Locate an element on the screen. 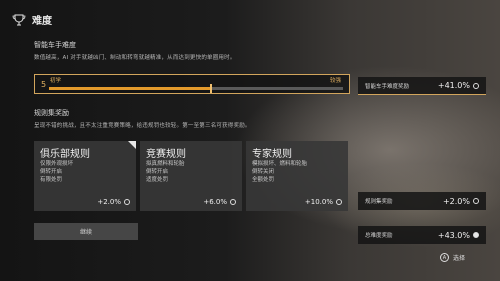 The height and width of the screenshot is (281, 500). rule-card-line: 全额处罚 is located at coordinates (263, 180).